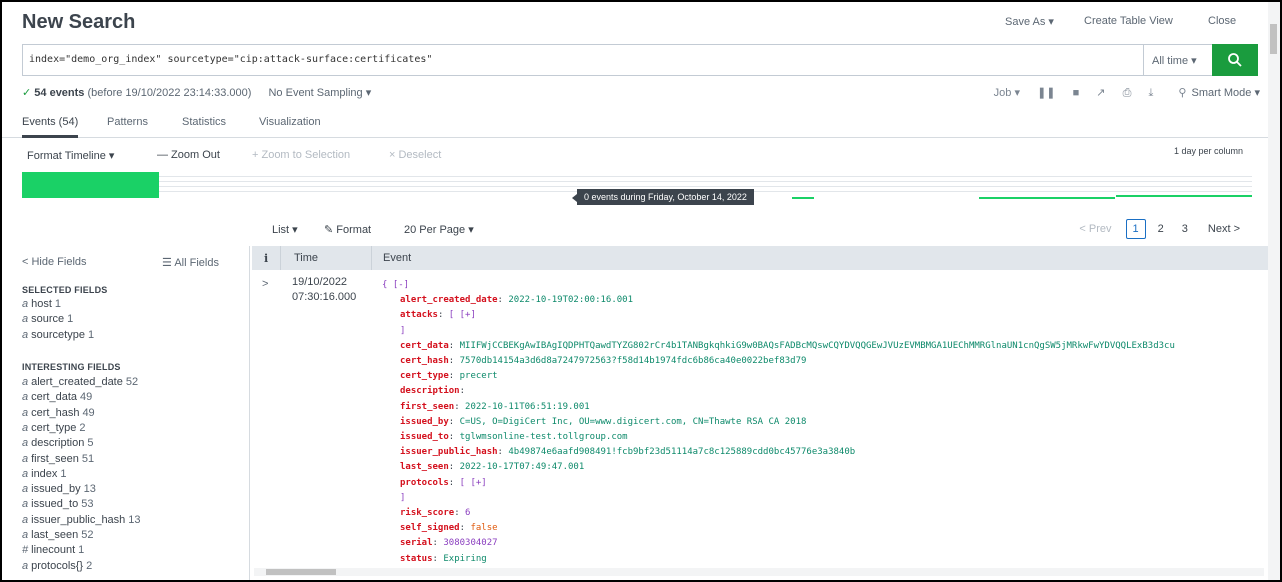  I want to click on field-key: description, so click(430, 391).